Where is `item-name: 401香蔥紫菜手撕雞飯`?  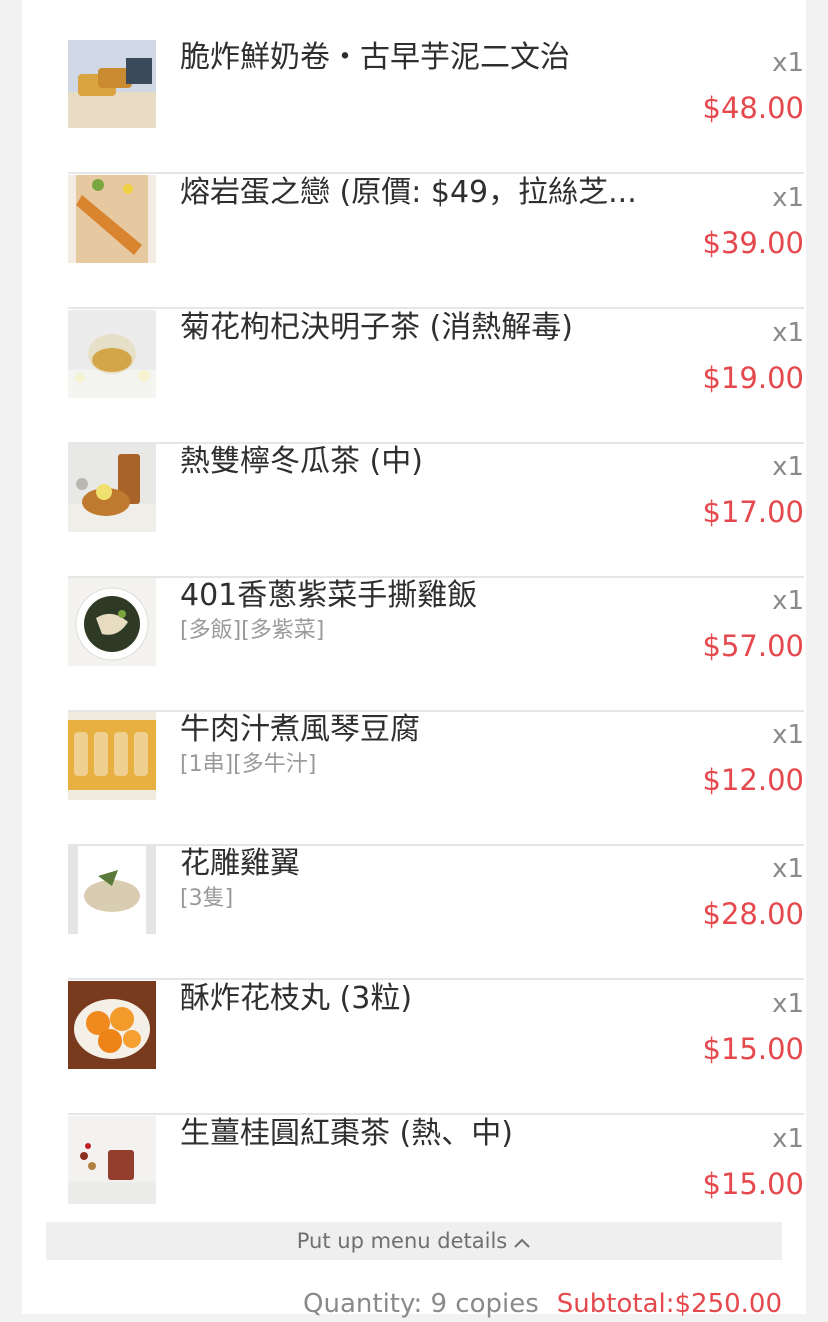 item-name: 401香蔥紫菜手撕雞飯 is located at coordinates (329, 595).